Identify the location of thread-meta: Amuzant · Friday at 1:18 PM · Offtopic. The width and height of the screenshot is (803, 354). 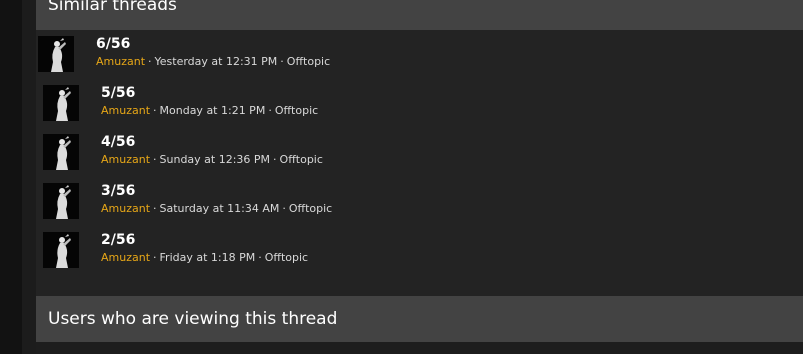
(204, 258).